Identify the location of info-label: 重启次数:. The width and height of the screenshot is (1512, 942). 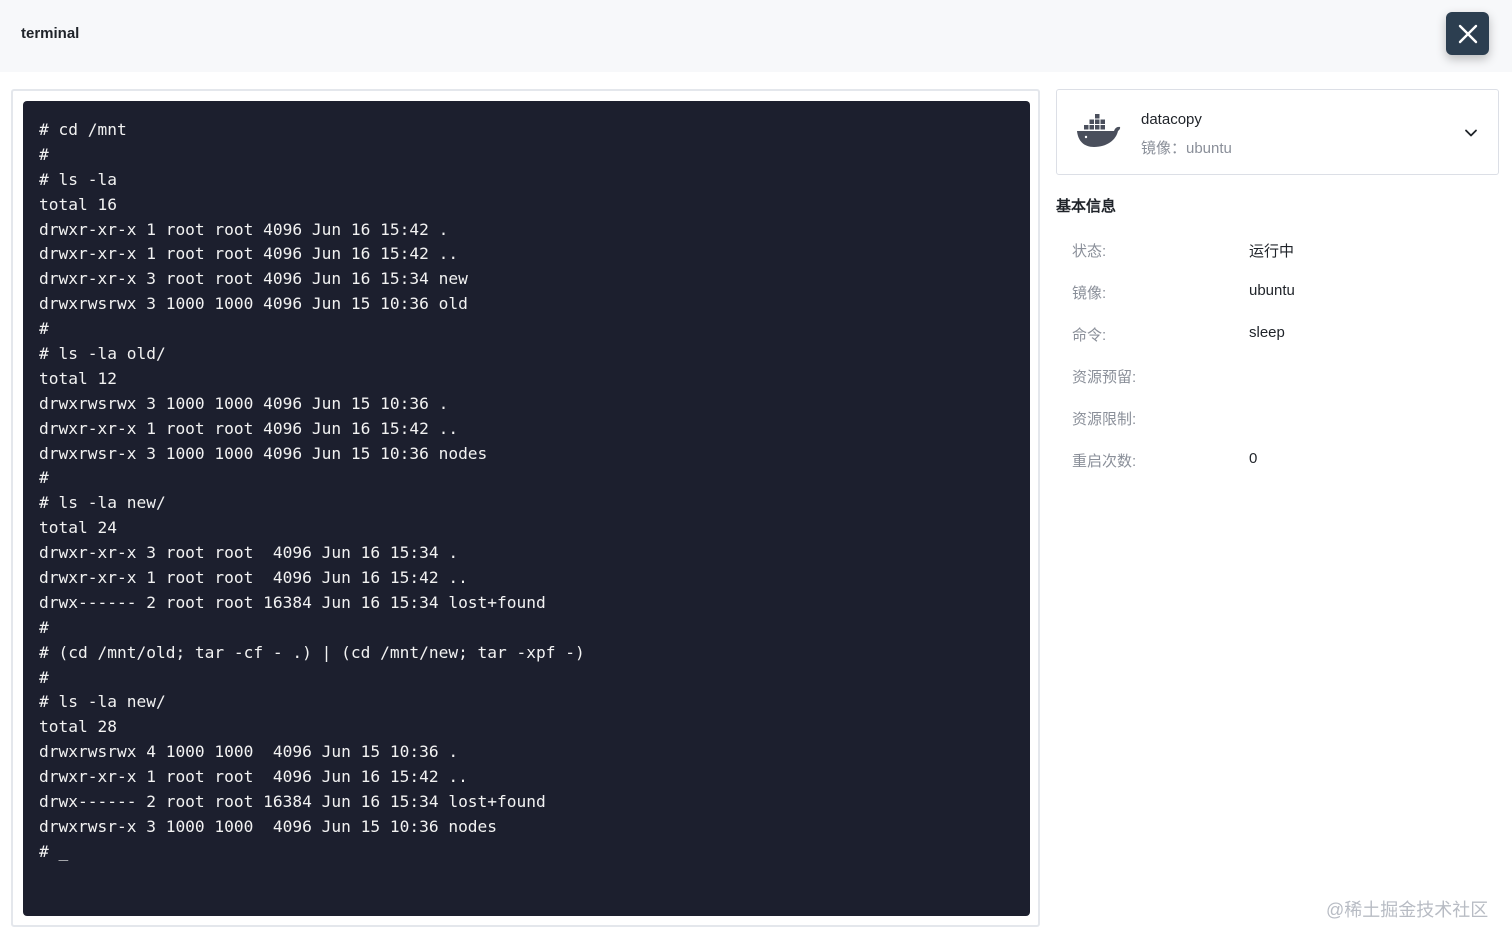
(1104, 461).